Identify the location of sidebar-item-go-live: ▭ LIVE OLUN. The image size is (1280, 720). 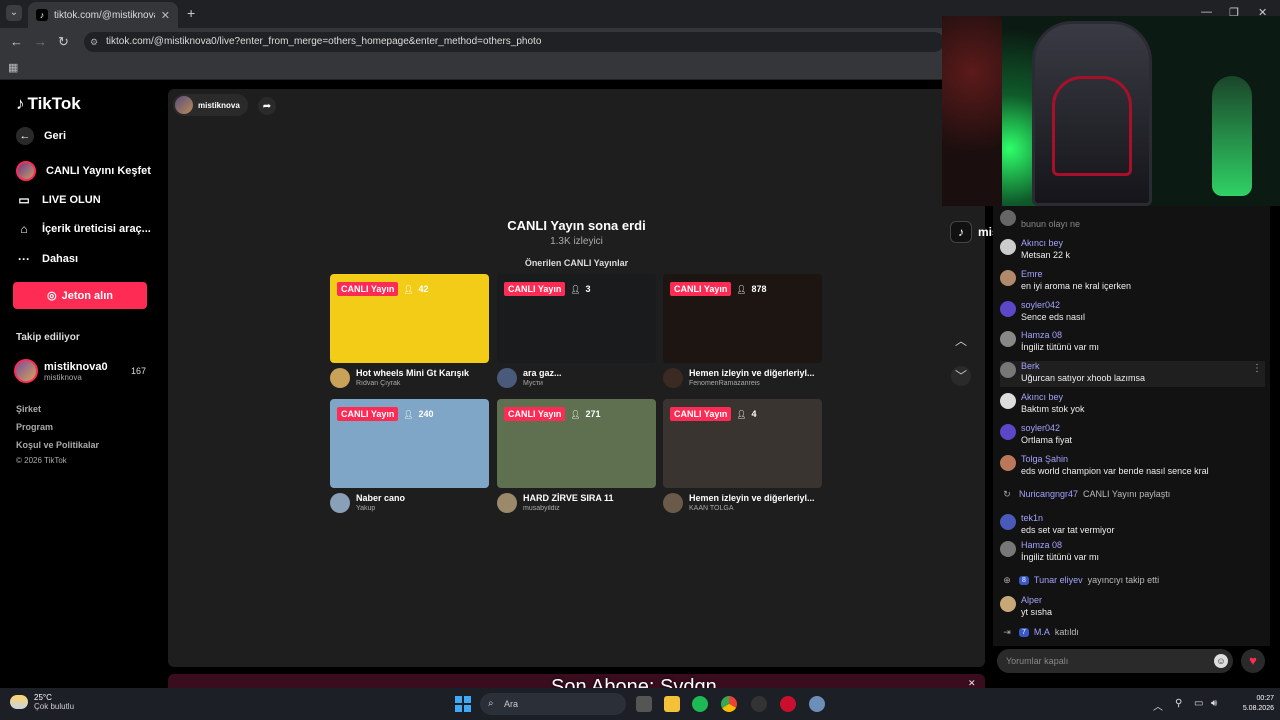
(58, 200).